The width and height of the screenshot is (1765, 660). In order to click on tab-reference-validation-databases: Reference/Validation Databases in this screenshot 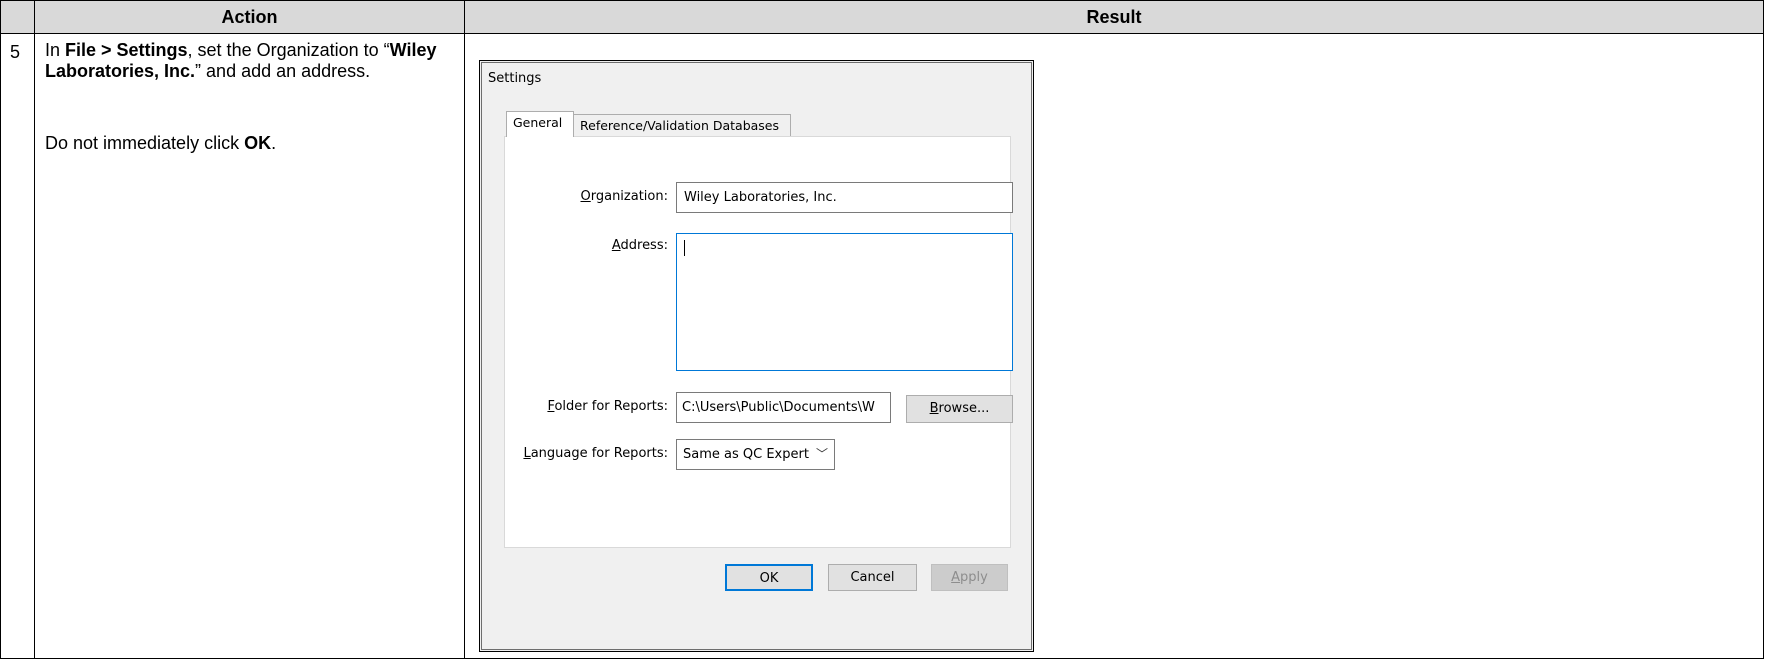, I will do `click(682, 125)`.